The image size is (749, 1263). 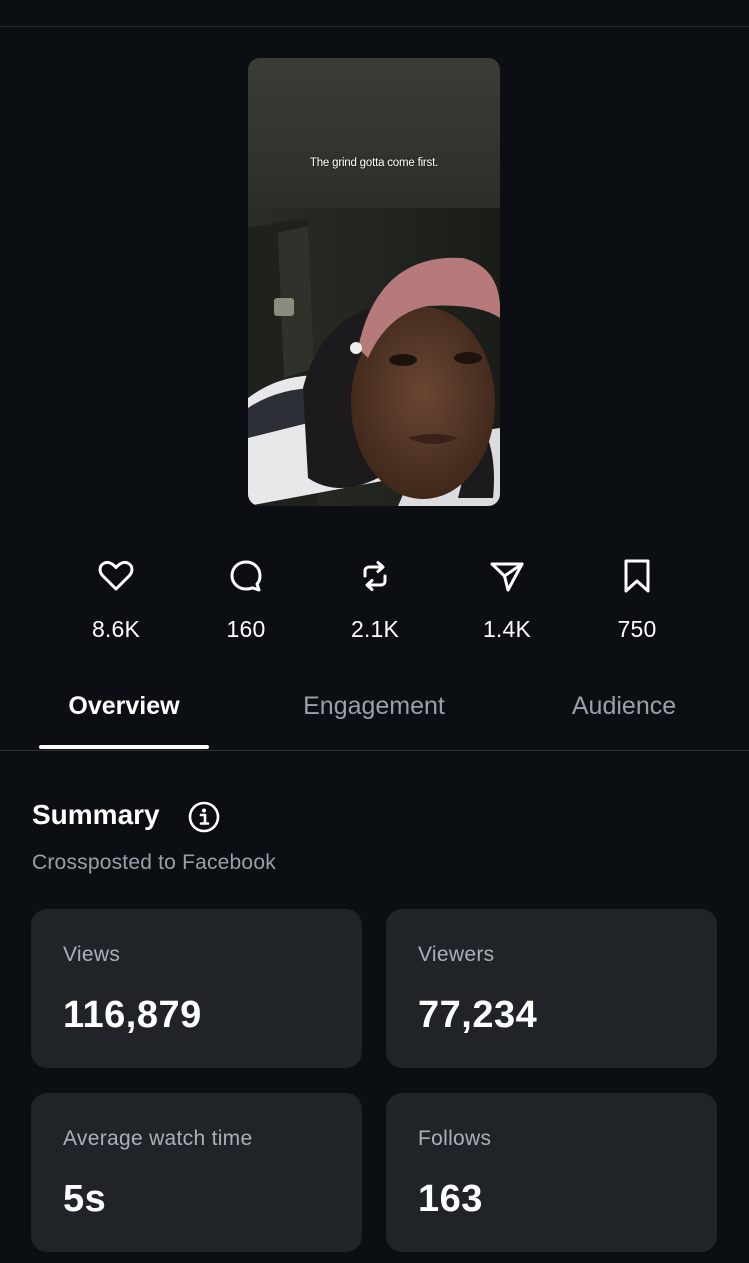 What do you see at coordinates (450, 1199) in the screenshot?
I see `follows-value: 163` at bounding box center [450, 1199].